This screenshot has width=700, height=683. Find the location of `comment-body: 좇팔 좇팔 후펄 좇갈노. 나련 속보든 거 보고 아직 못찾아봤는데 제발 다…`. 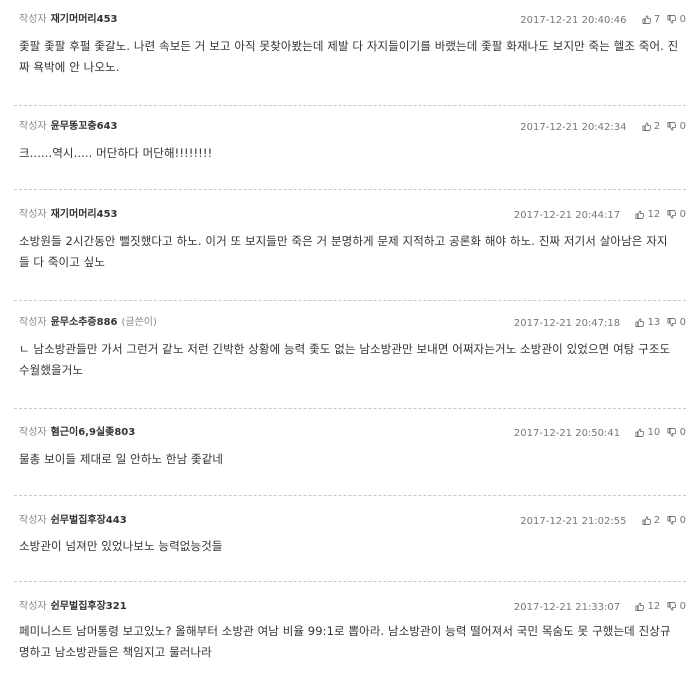

comment-body: 좇팔 좇팔 후펄 좇갈노. 나련 속보든 거 보고 아직 못찾아봤는데 제발 다… is located at coordinates (352, 57).